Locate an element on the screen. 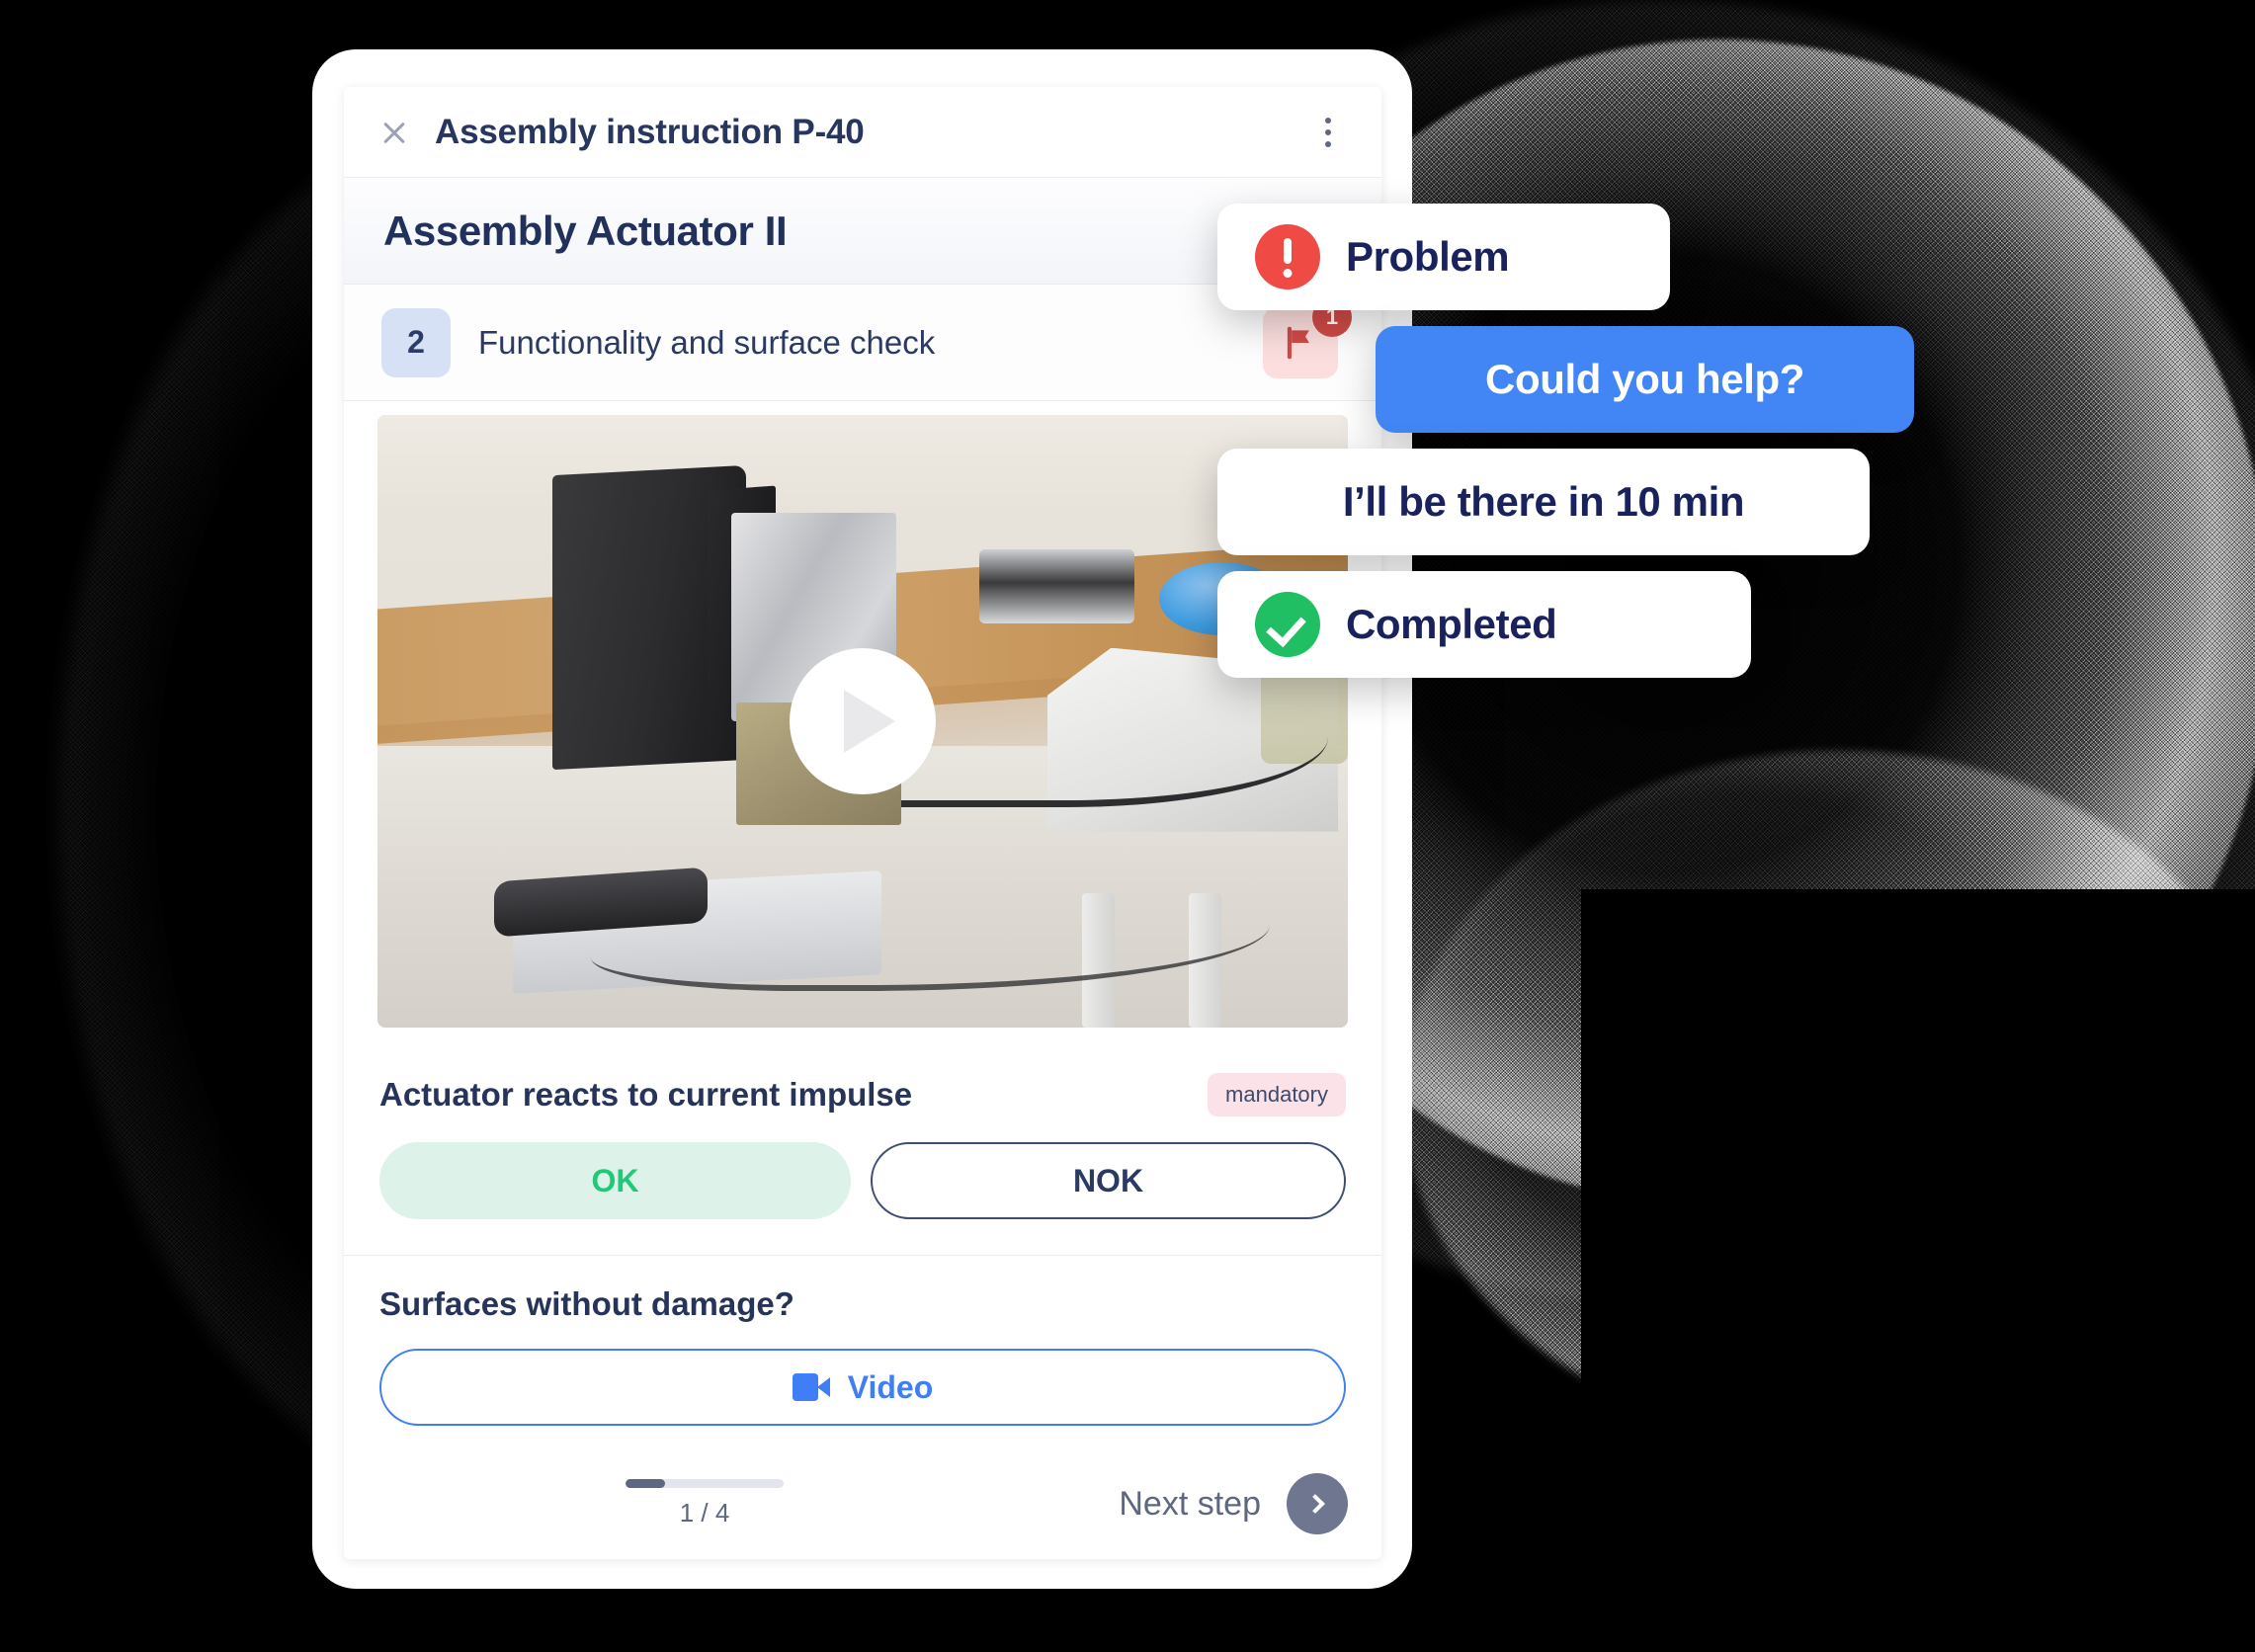 Image resolution: width=2255 pixels, height=1652 pixels. notification-problem: Problem is located at coordinates (1443, 257).